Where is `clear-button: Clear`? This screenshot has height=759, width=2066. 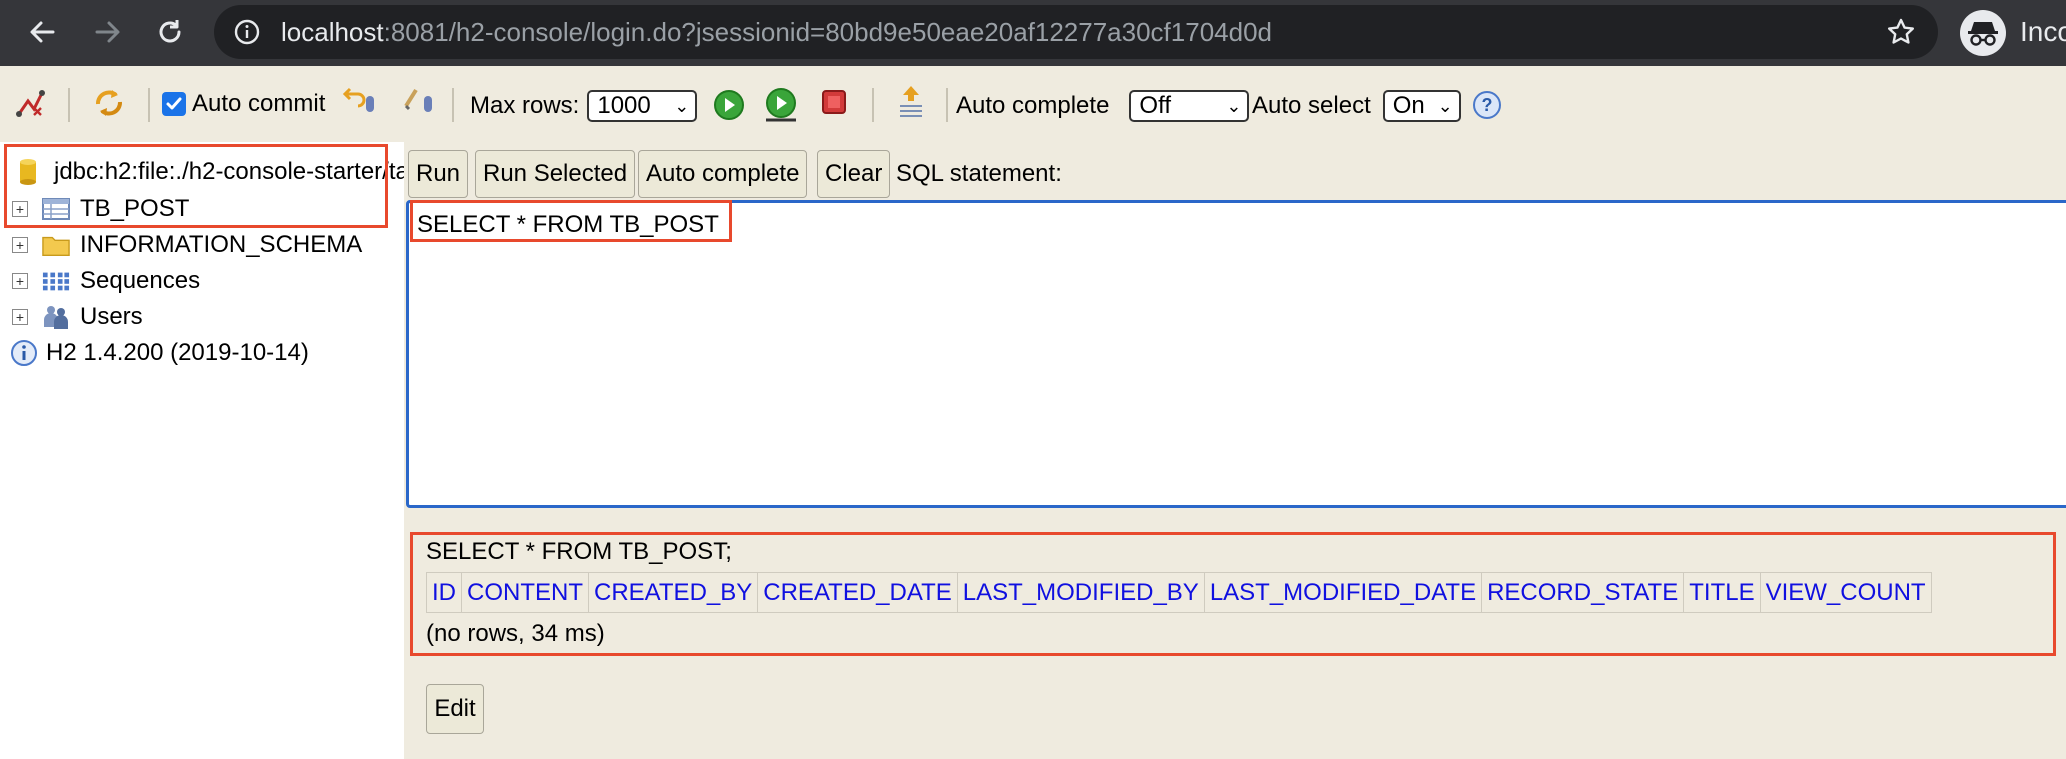
clear-button: Clear is located at coordinates (854, 174).